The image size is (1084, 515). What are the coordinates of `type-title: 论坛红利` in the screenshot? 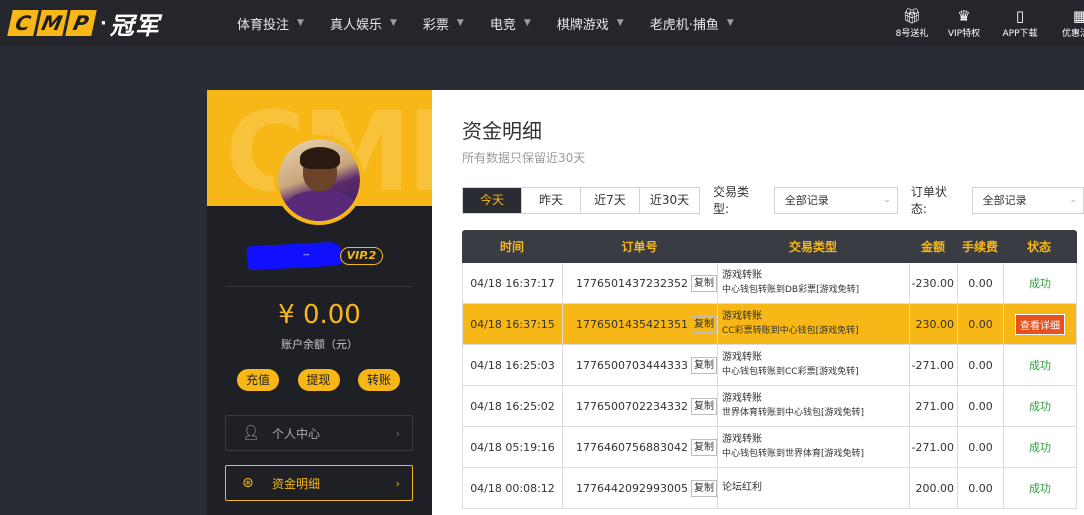 It's located at (742, 487).